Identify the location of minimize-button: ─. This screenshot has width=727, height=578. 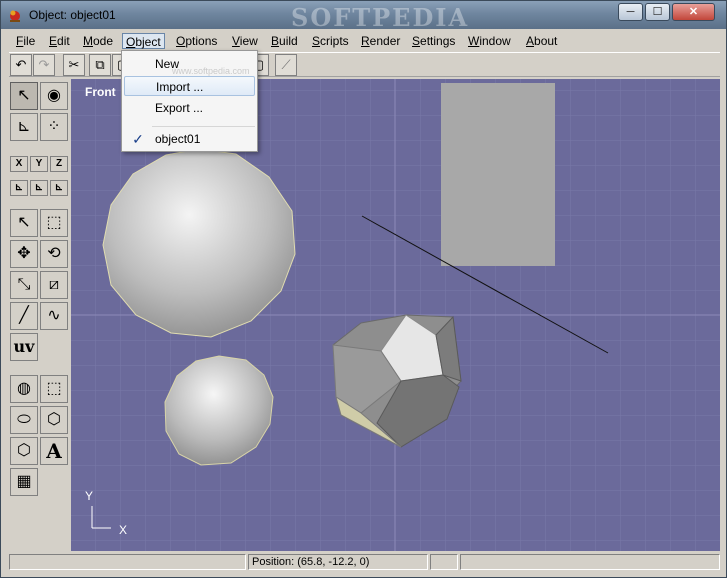
(630, 12).